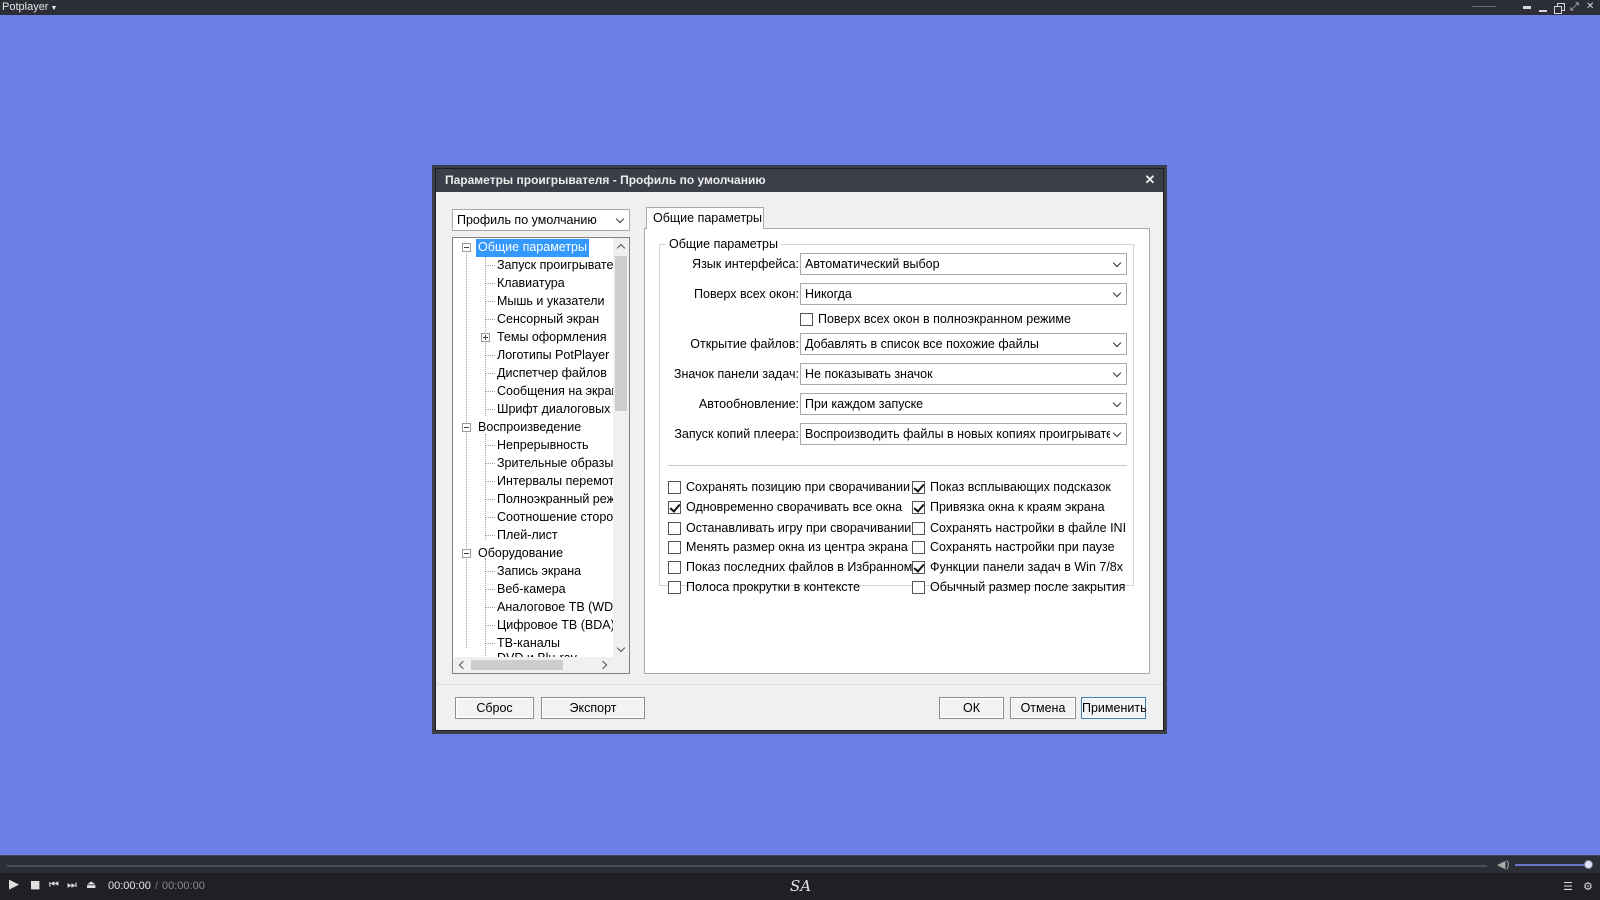 The width and height of the screenshot is (1600, 900). What do you see at coordinates (553, 356) in the screenshot?
I see `tree-item: Логотипы PotPlayer` at bounding box center [553, 356].